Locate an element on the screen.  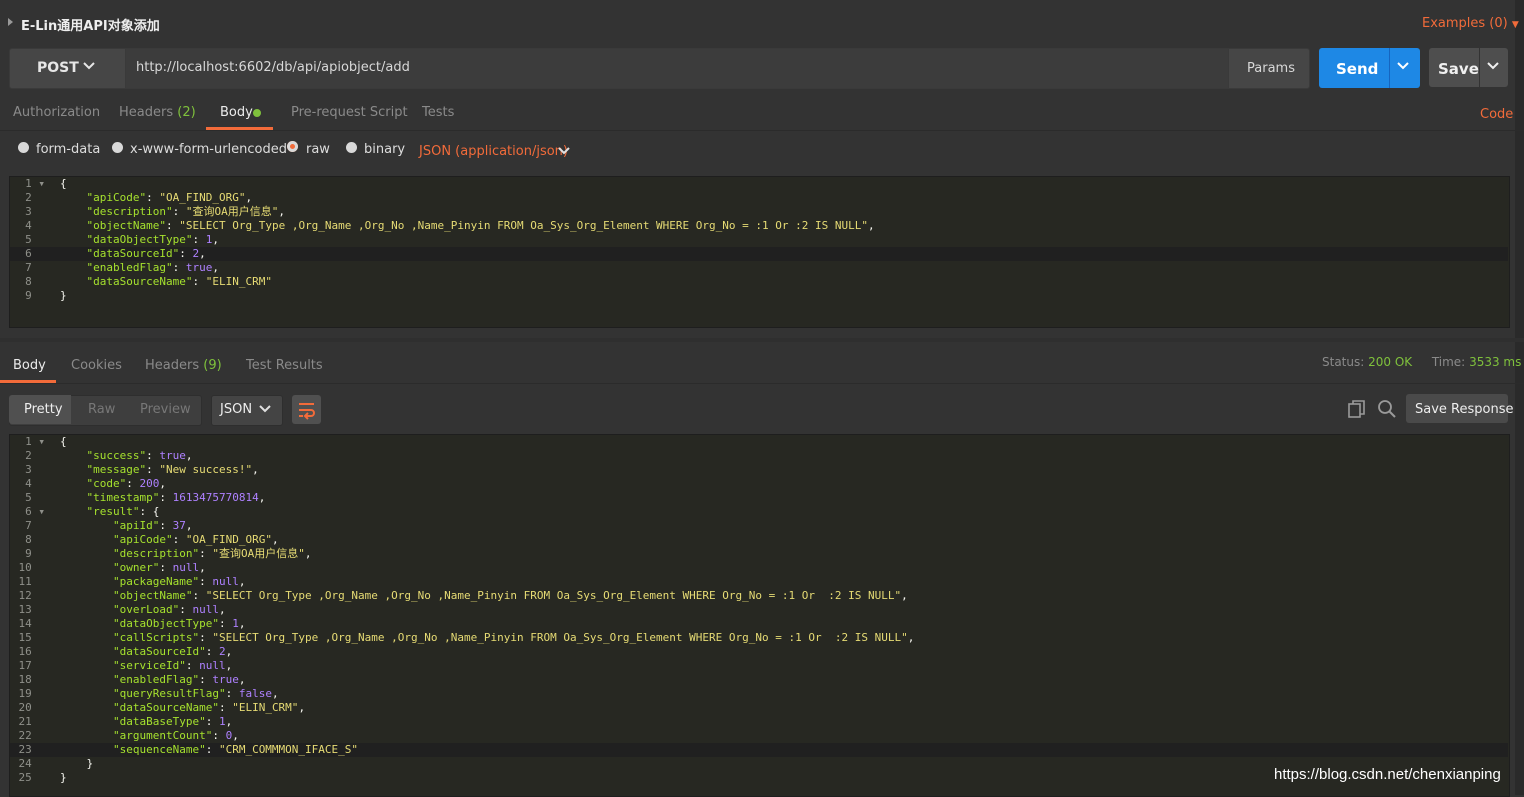
response-tab-headers: Headers (9) is located at coordinates (183, 365).